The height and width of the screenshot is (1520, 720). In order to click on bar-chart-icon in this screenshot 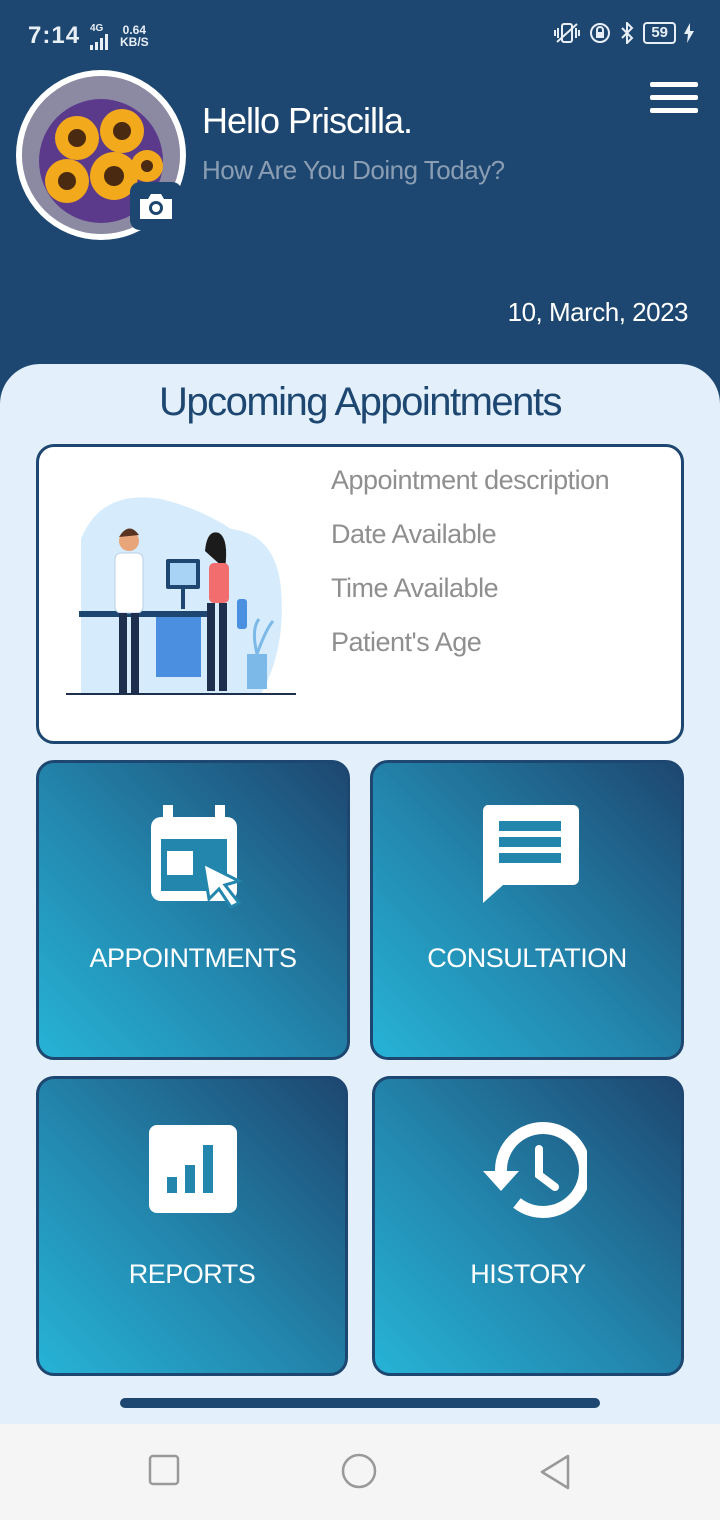, I will do `click(193, 1169)`.